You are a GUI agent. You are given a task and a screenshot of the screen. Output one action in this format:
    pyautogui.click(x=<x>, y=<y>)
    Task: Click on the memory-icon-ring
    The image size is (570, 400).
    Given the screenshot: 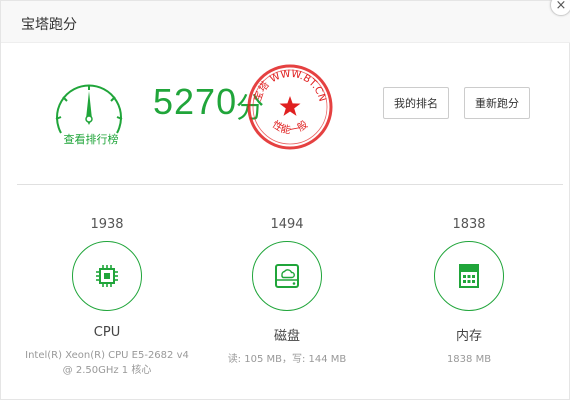 What is the action you would take?
    pyautogui.click(x=469, y=276)
    